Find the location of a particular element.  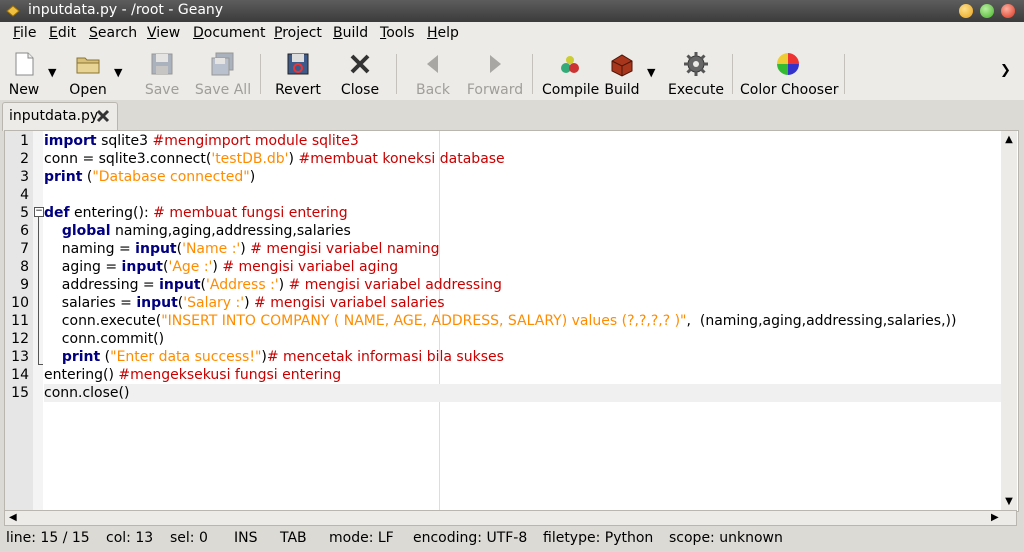

code-token: #membuat koneksi database is located at coordinates (401, 159).